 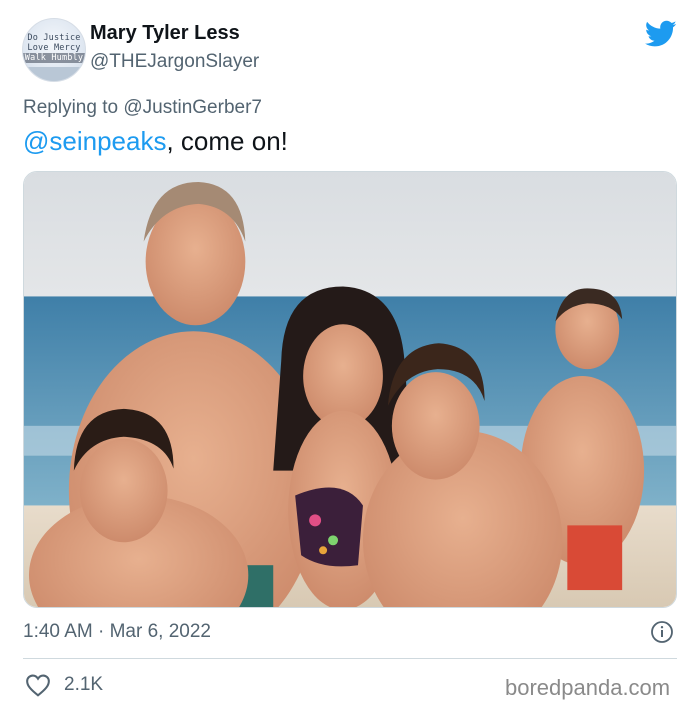 I want to click on avatar-sea, so click(x=54, y=74).